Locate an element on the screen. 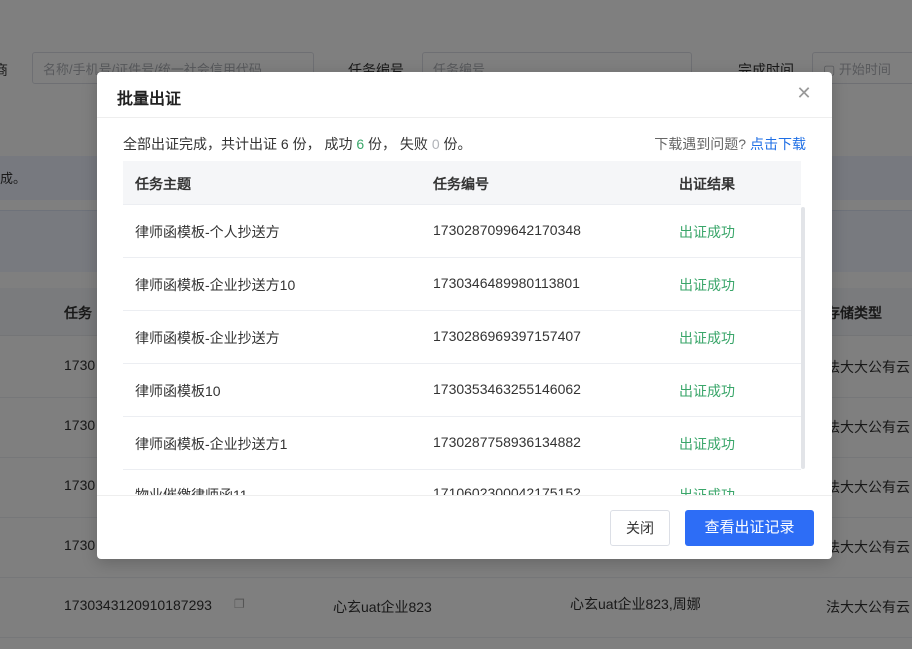 This screenshot has height=649, width=912. close-icon: ✕ is located at coordinates (804, 93).